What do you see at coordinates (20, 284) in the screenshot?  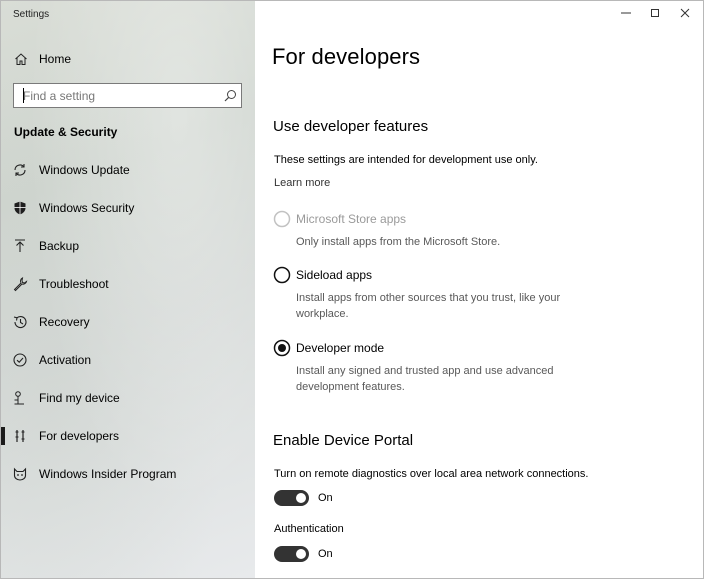 I see `wrench-icon` at bounding box center [20, 284].